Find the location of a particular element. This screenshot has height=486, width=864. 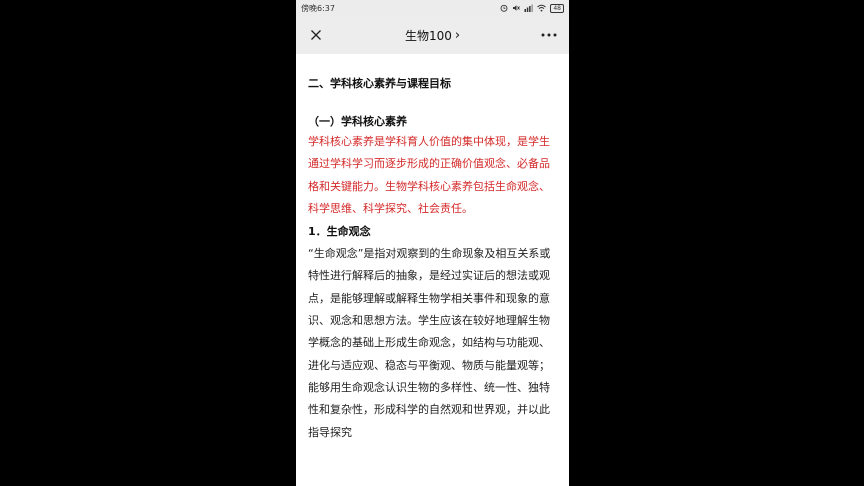

battery-icon: 48 is located at coordinates (557, 8).